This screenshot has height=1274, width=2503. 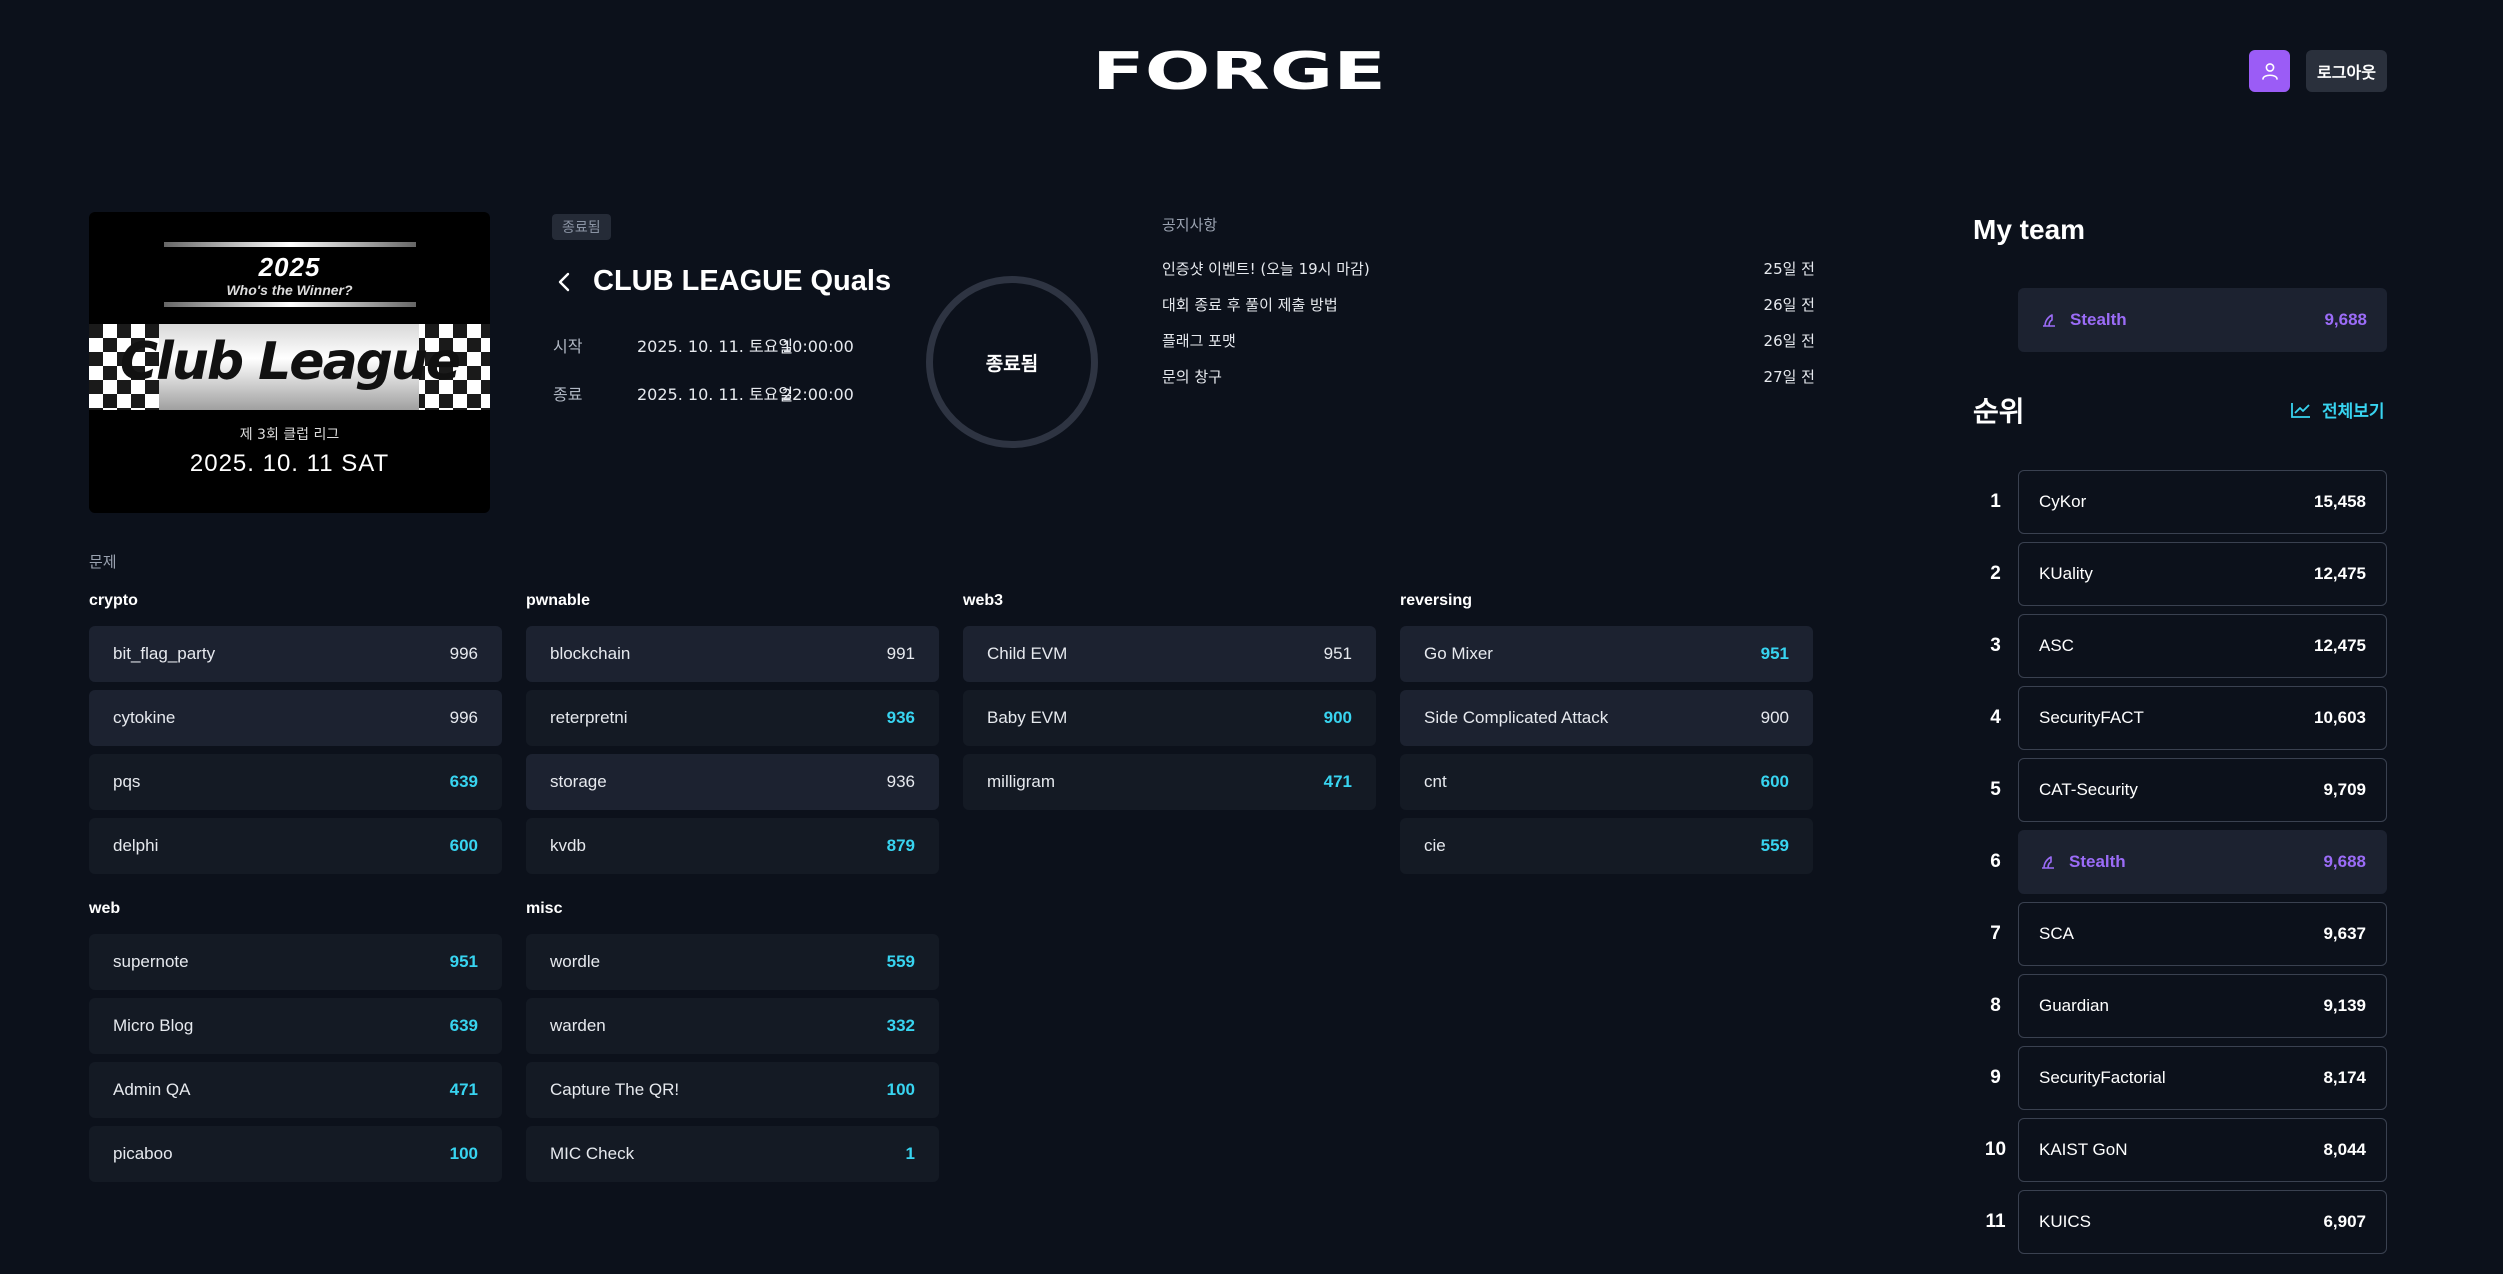 I want to click on notice-item: 대회 종료 후 풀이 제출 방법 26일 전, so click(x=1488, y=312).